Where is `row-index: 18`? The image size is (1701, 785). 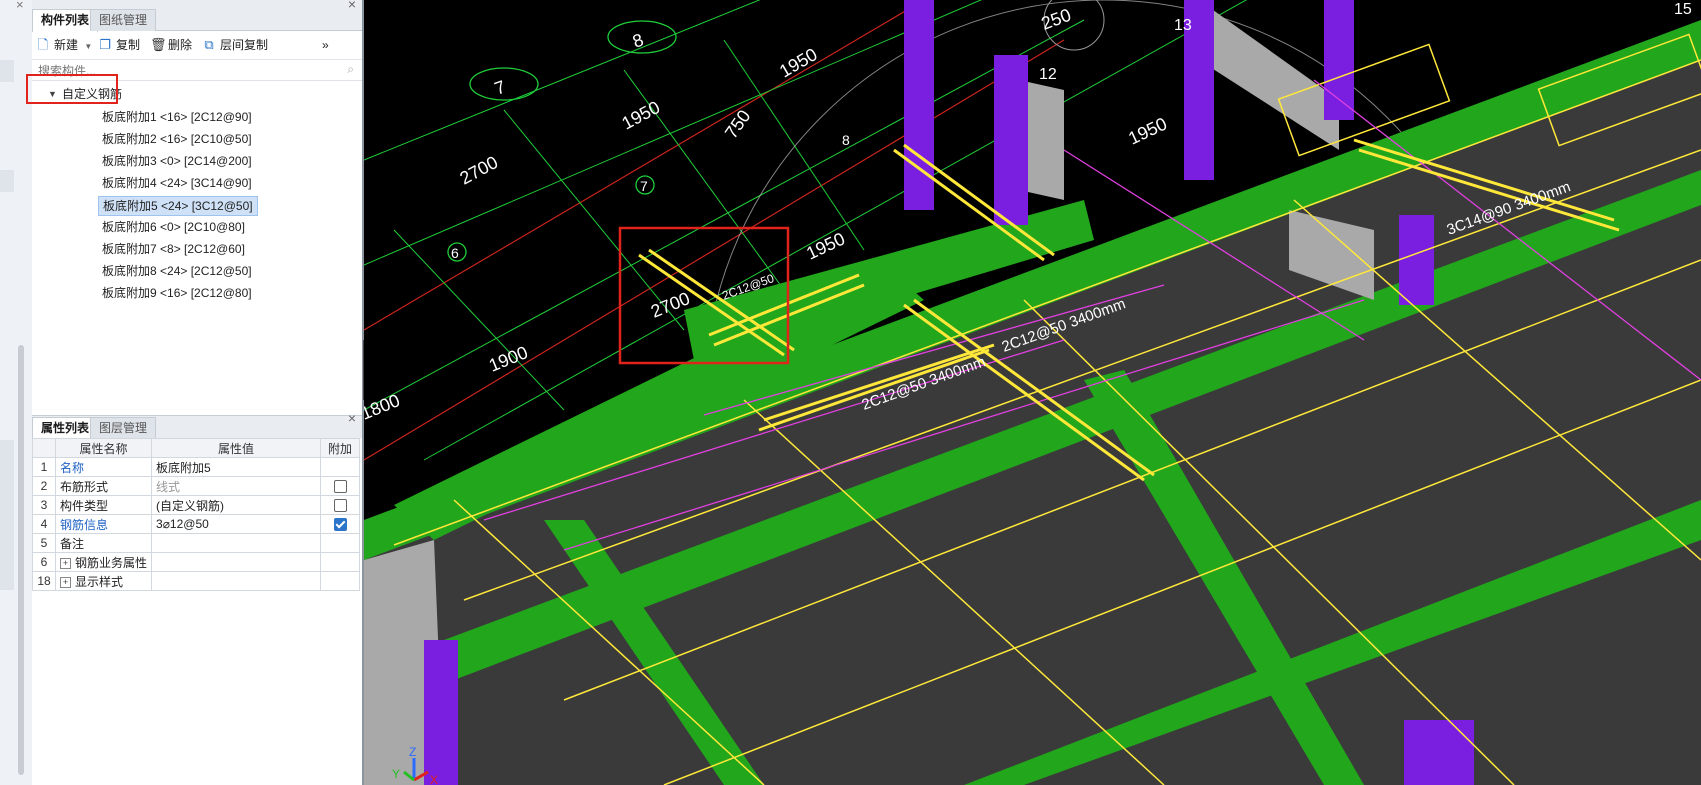 row-index: 18 is located at coordinates (44, 581).